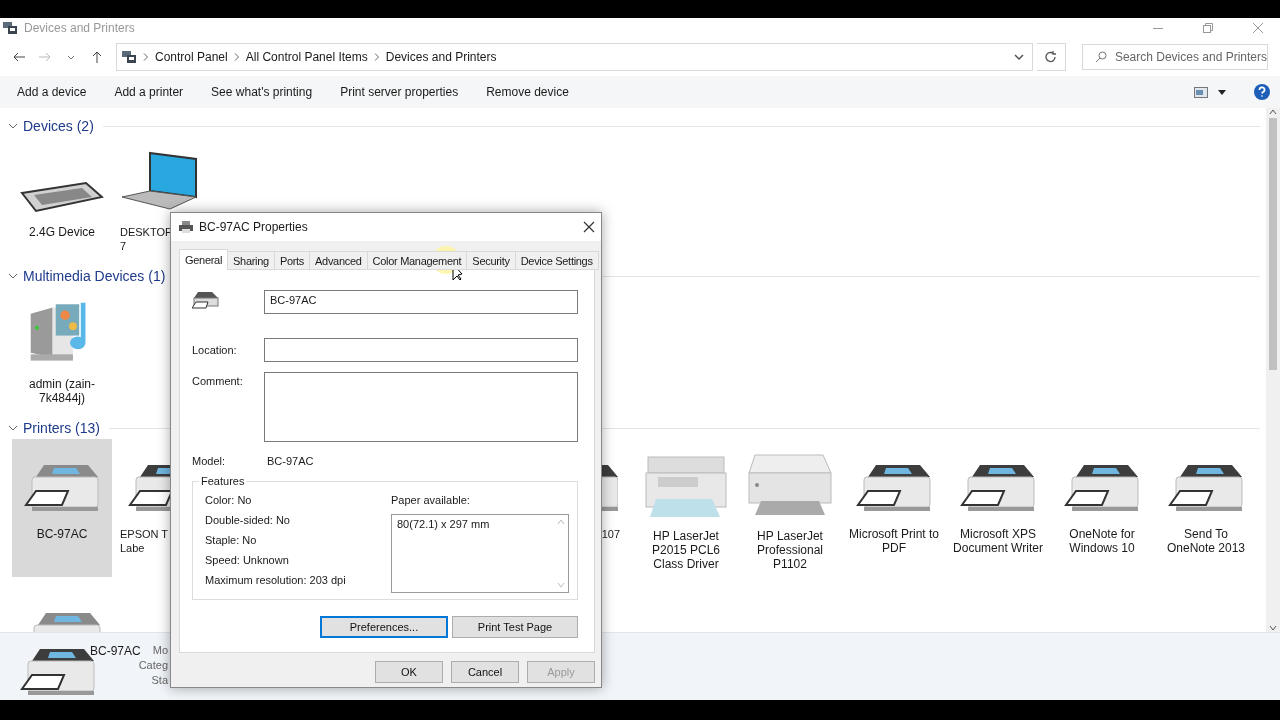  What do you see at coordinates (485, 672) in the screenshot?
I see `dialog-button: Cancel` at bounding box center [485, 672].